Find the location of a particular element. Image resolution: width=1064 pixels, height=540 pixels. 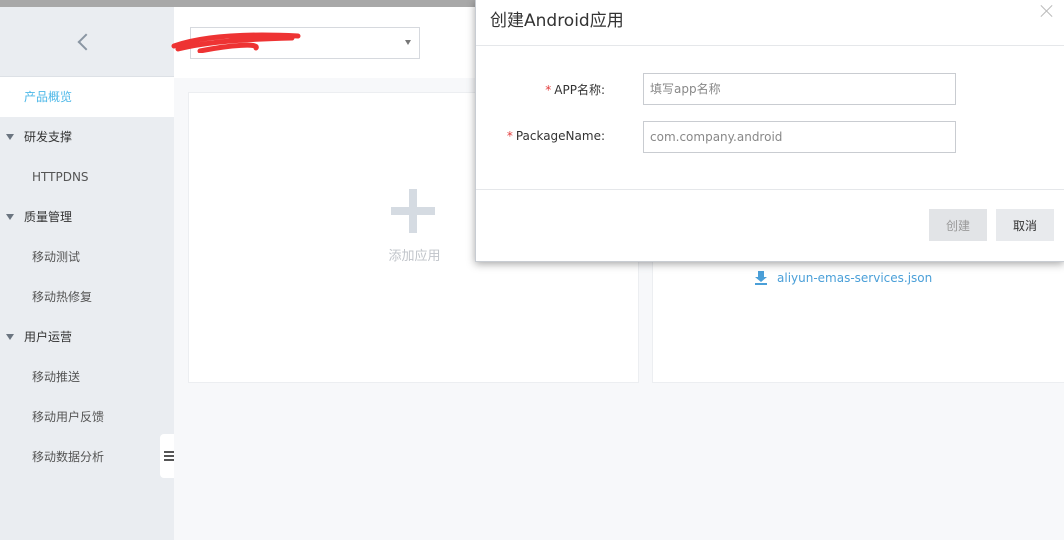

redaction-scribble is located at coordinates (236, 42).